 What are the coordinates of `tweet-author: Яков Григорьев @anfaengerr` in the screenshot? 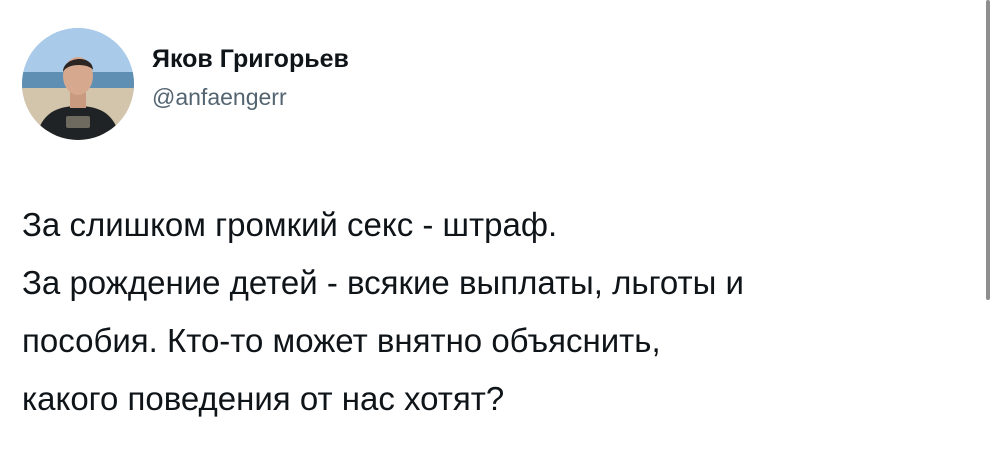 It's located at (250, 78).